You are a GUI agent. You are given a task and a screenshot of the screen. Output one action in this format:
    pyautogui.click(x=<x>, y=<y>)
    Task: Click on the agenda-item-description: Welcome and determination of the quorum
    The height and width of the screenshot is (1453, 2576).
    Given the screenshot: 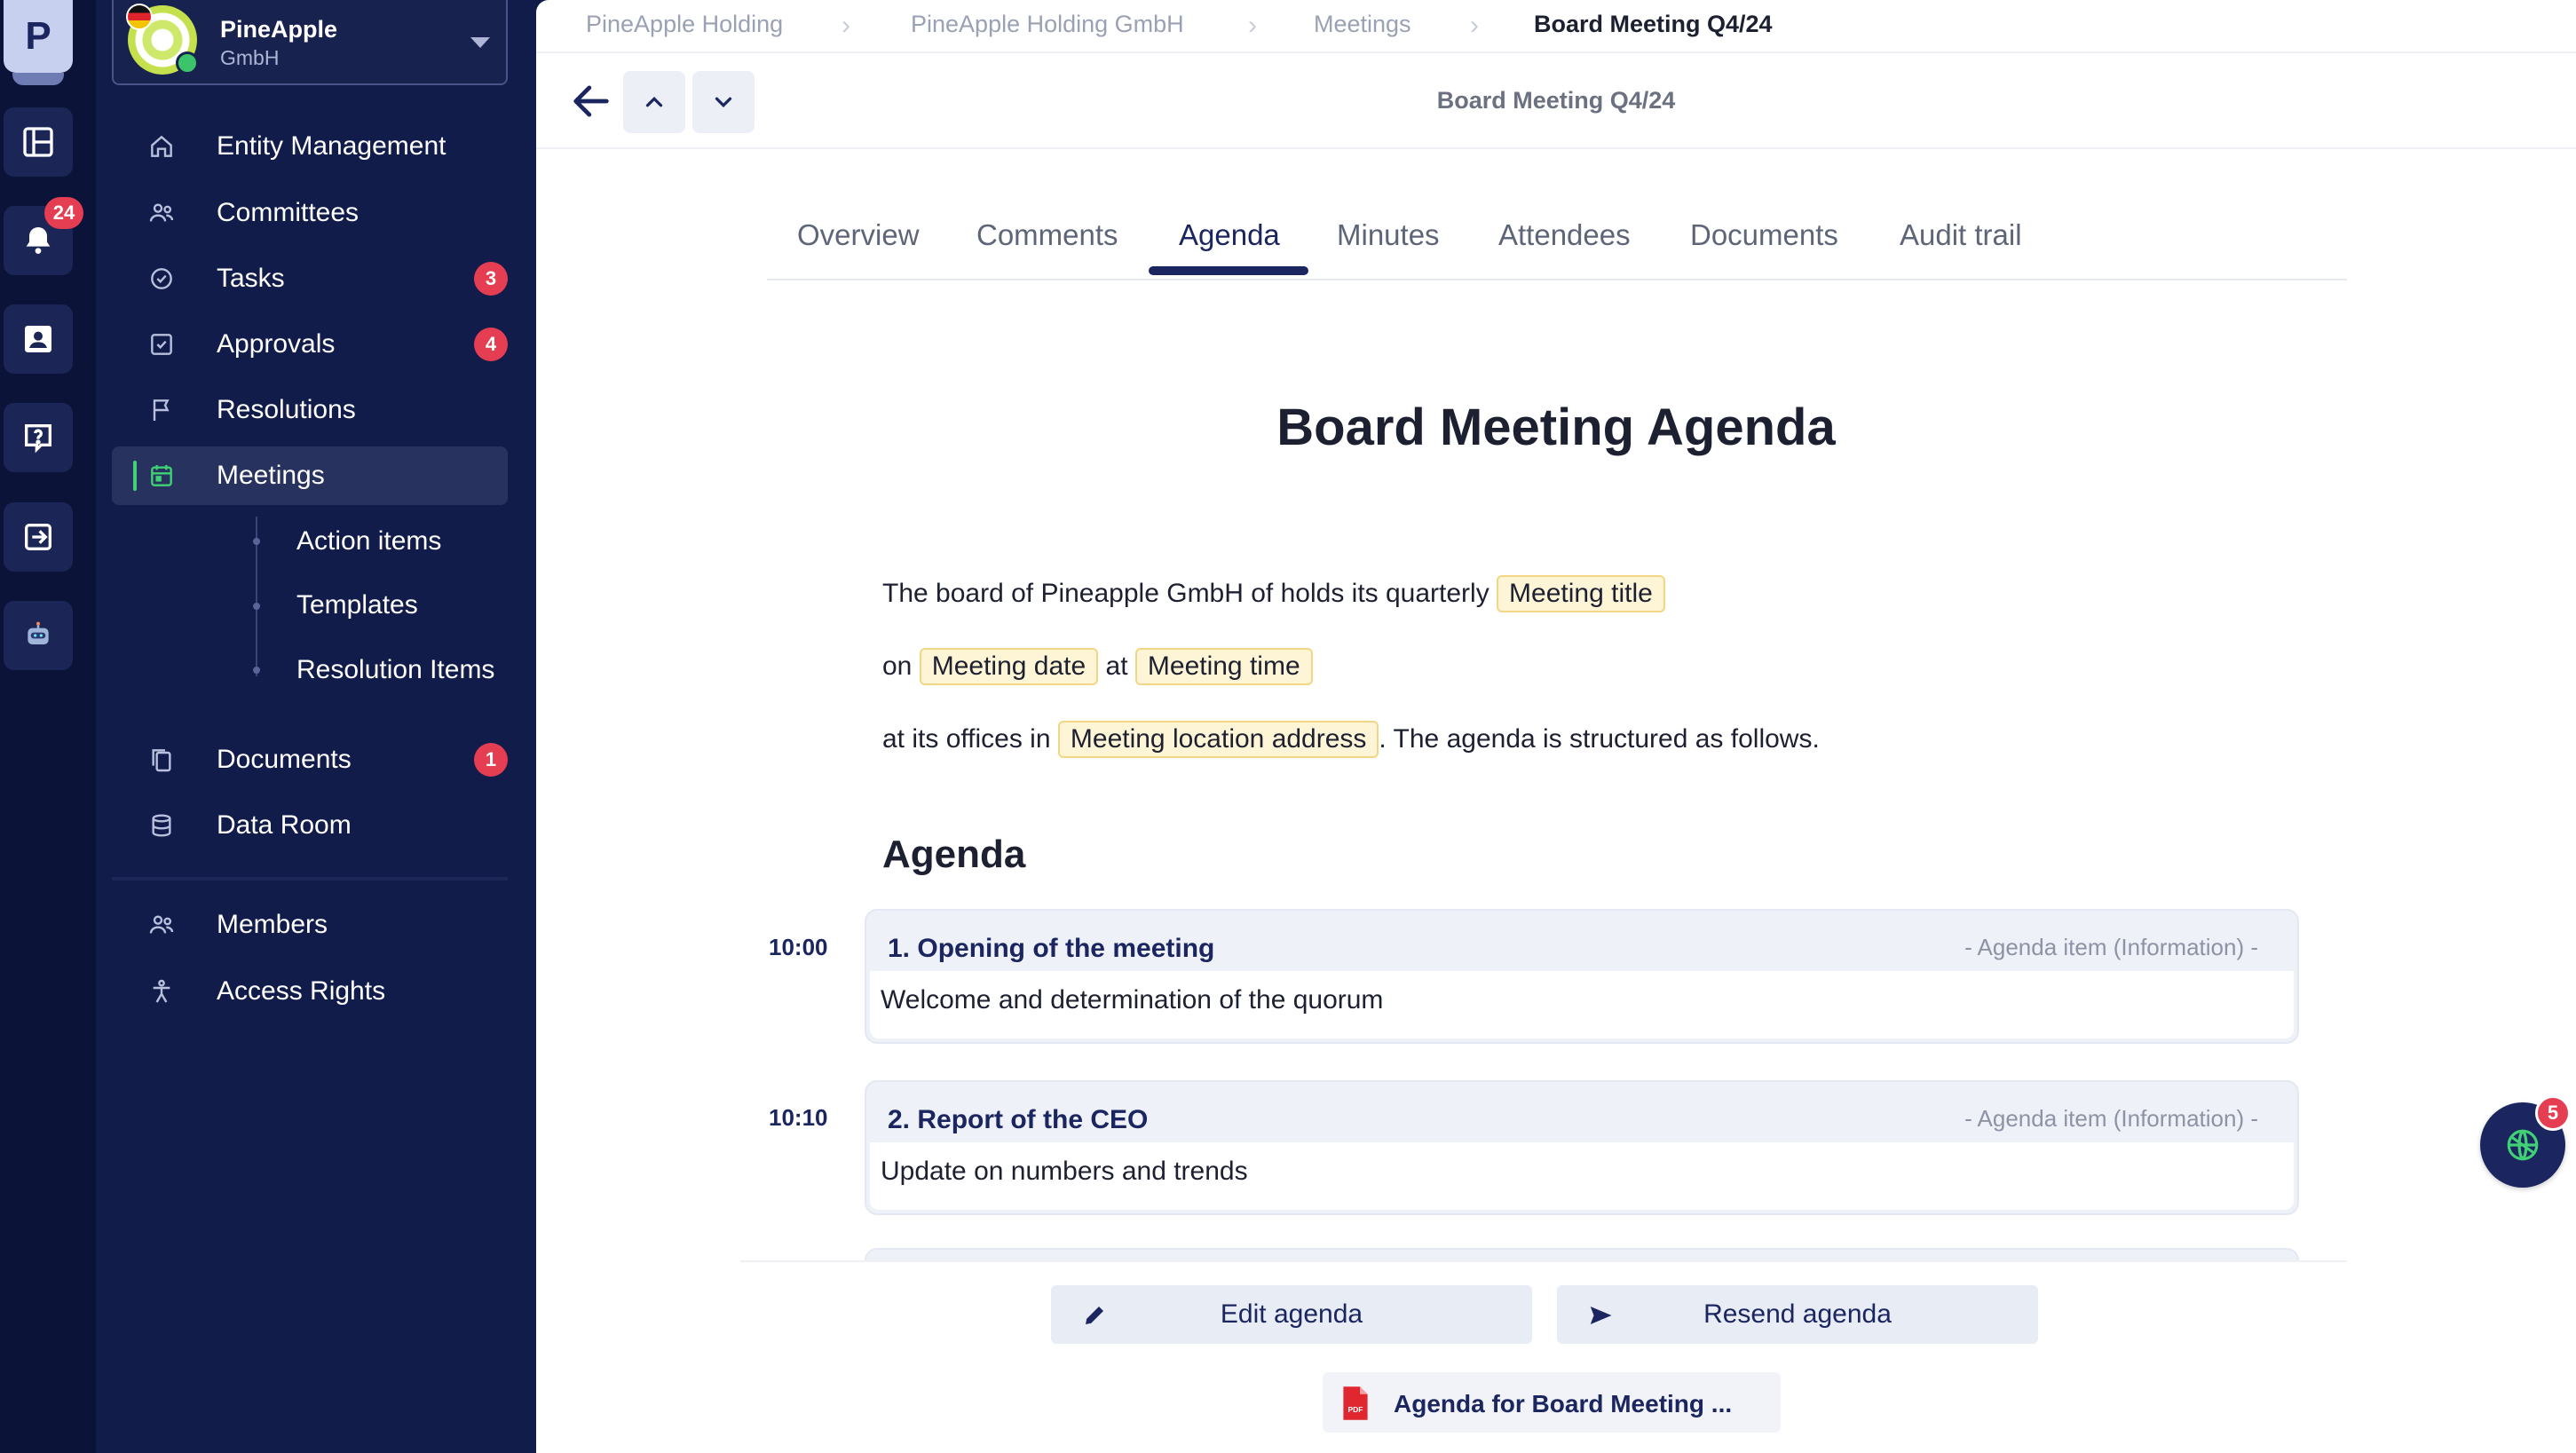 What is the action you would take?
    pyautogui.click(x=1582, y=1004)
    